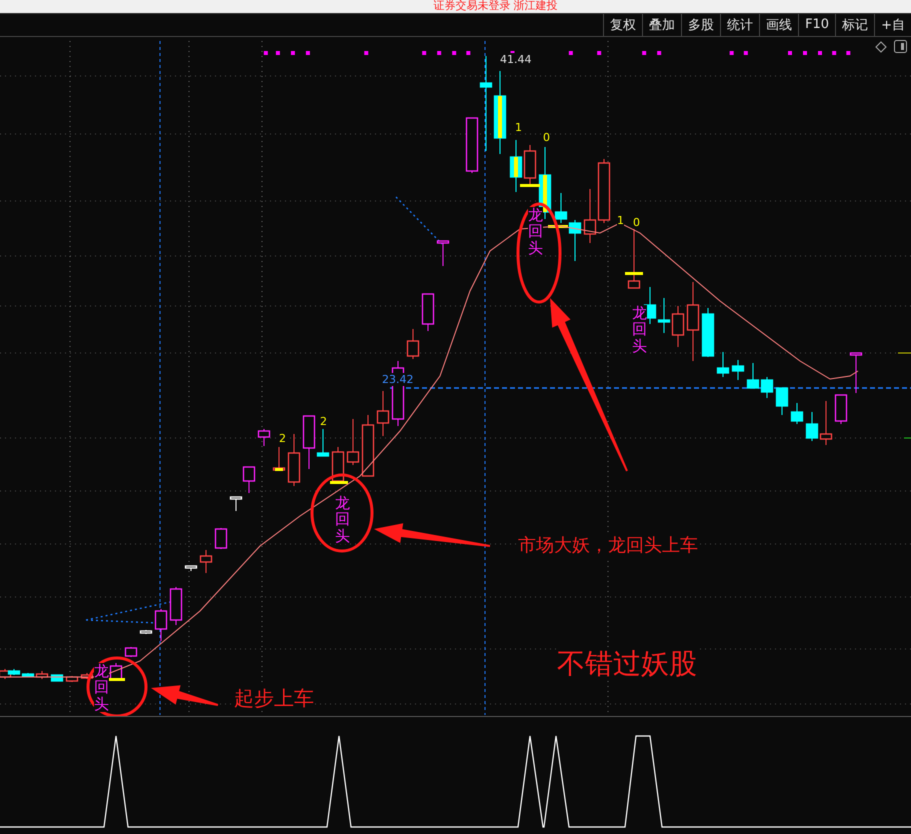 Image resolution: width=911 pixels, height=834 pixels. Describe the element at coordinates (608, 545) in the screenshot. I see `callout-text: 市场大妖，龙回头上车` at that location.